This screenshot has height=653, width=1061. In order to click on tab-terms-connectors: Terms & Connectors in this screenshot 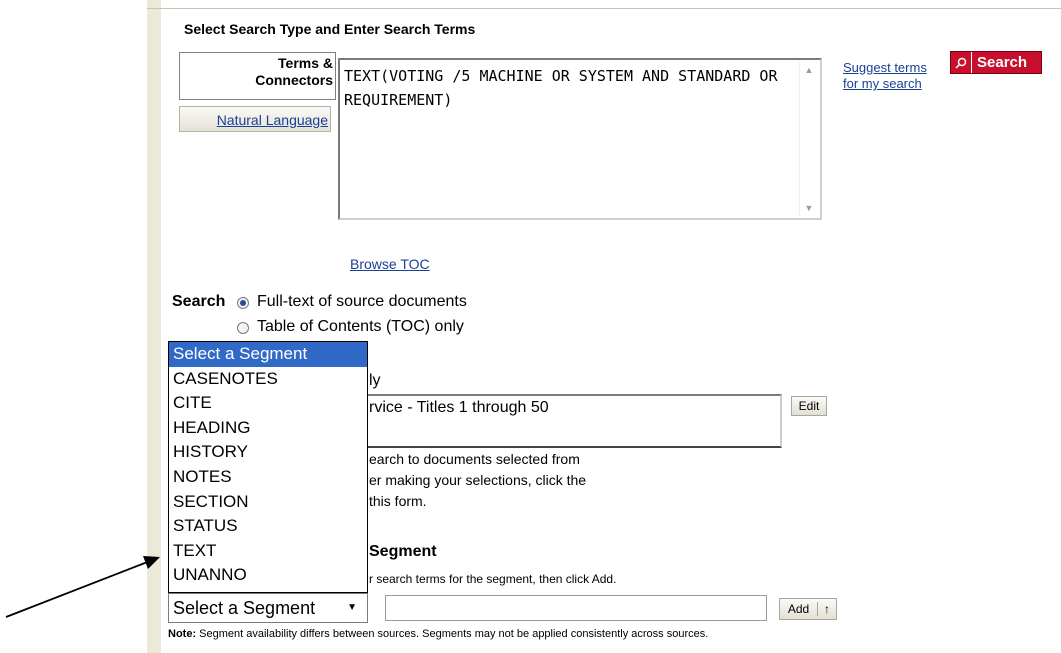, I will do `click(257, 76)`.